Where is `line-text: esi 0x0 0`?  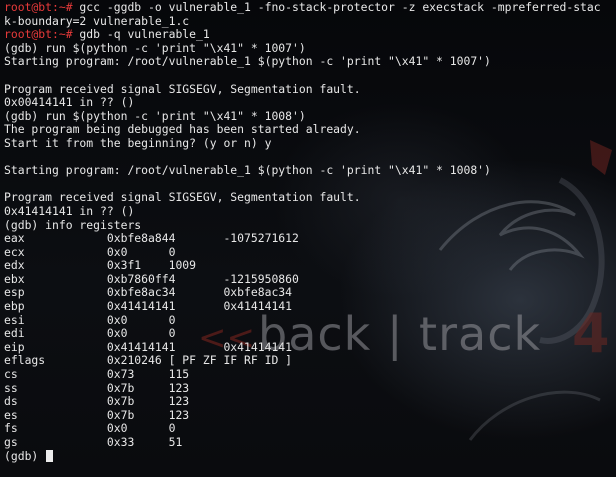 line-text: esi 0x0 0 is located at coordinates (90, 319).